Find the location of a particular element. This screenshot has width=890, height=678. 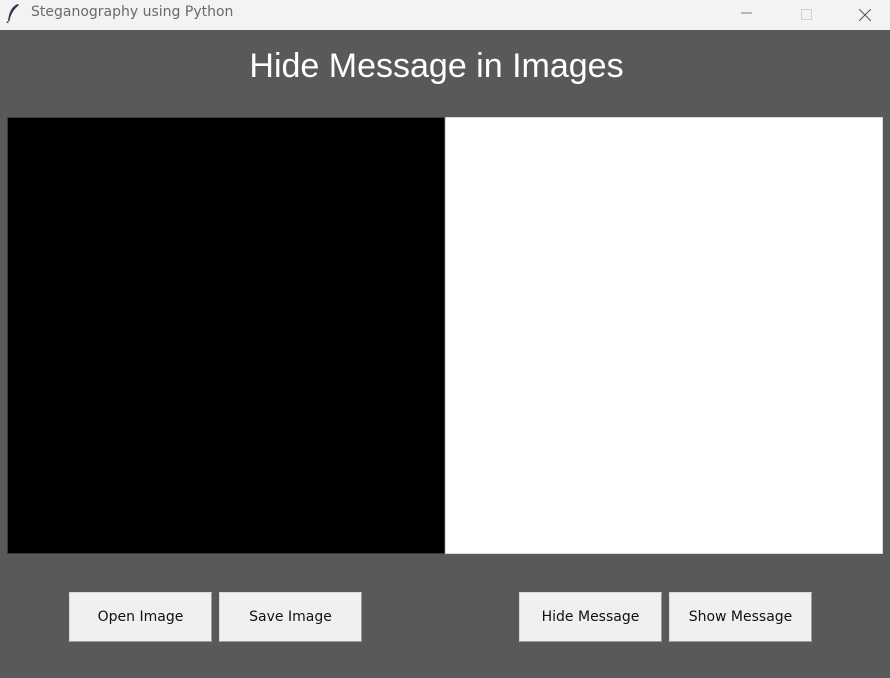

maximize-button is located at coordinates (807, 15).